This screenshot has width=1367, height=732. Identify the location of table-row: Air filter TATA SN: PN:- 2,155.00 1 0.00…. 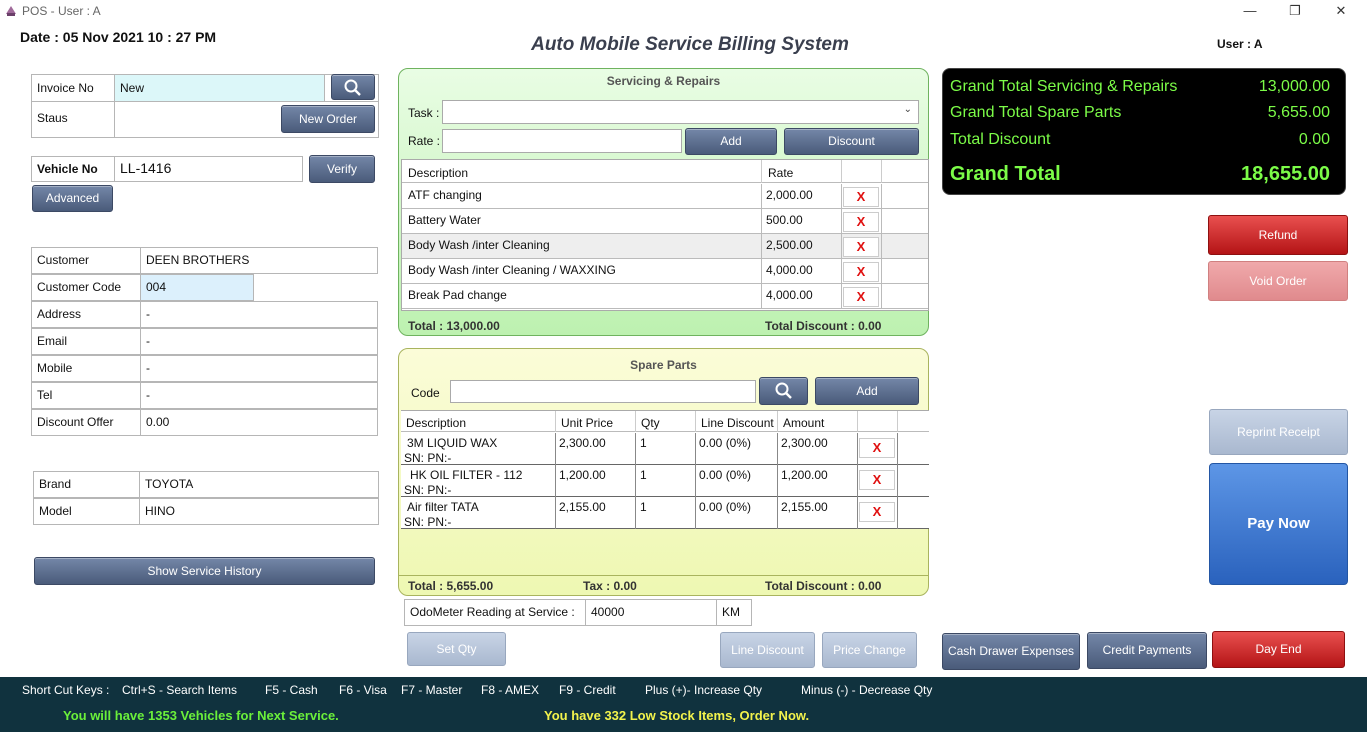
(665, 513).